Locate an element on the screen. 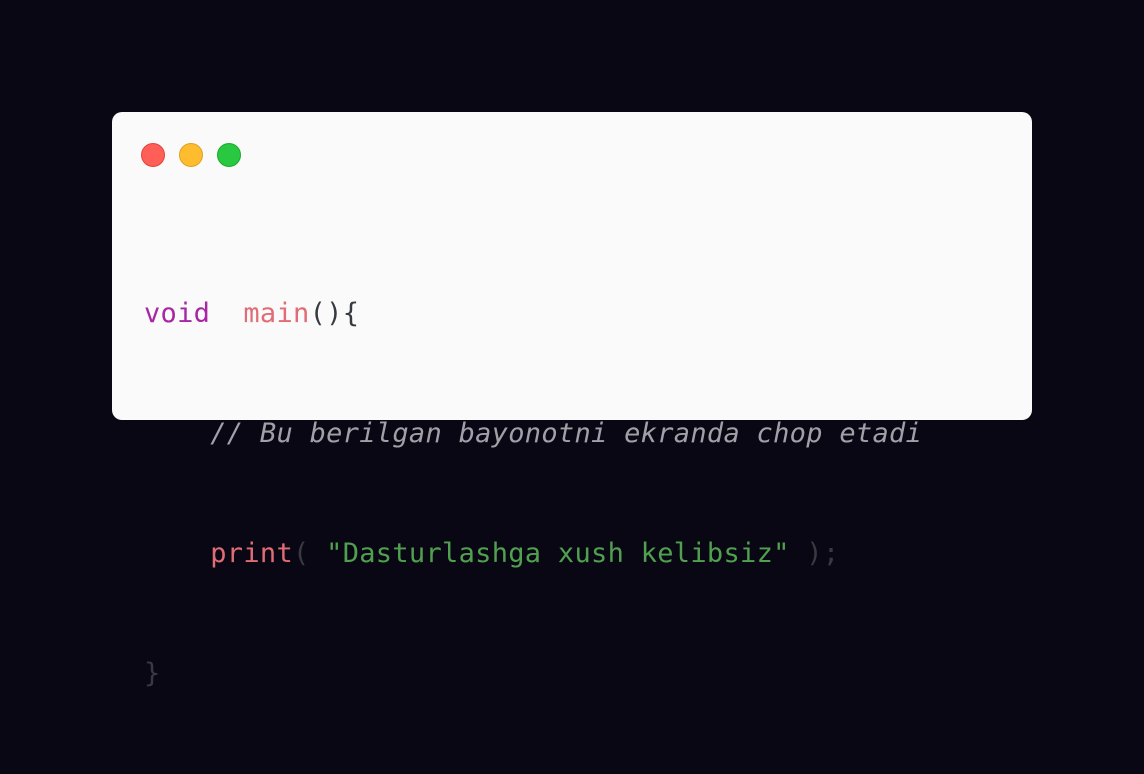 This screenshot has width=1144, height=774. string-literal: "Dasturlashga xush kelibsiz" is located at coordinates (558, 553).